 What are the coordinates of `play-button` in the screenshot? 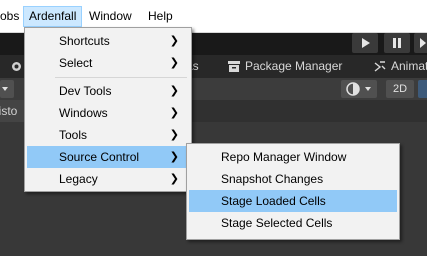 It's located at (365, 43).